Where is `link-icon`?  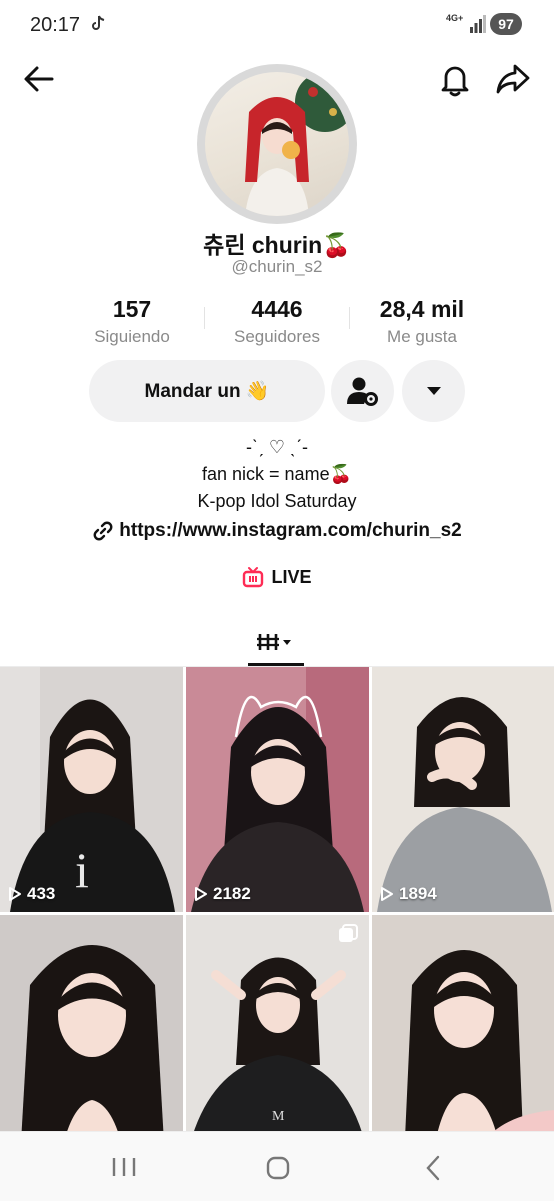 link-icon is located at coordinates (103, 531).